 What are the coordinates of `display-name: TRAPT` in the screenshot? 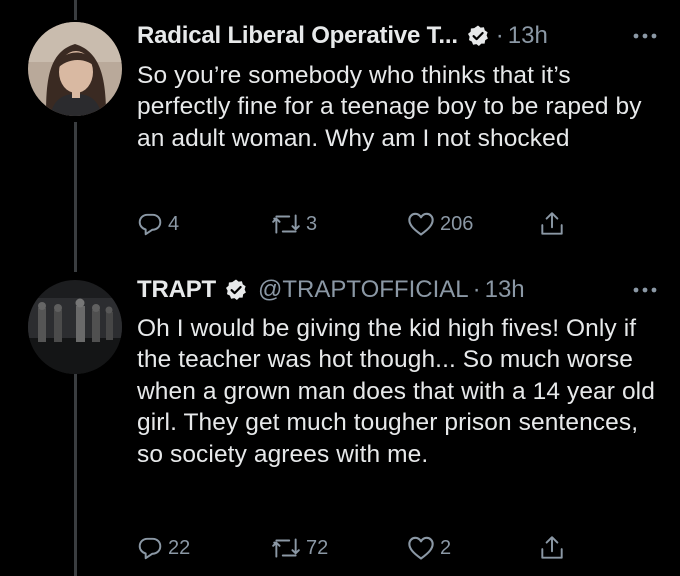 It's located at (176, 290).